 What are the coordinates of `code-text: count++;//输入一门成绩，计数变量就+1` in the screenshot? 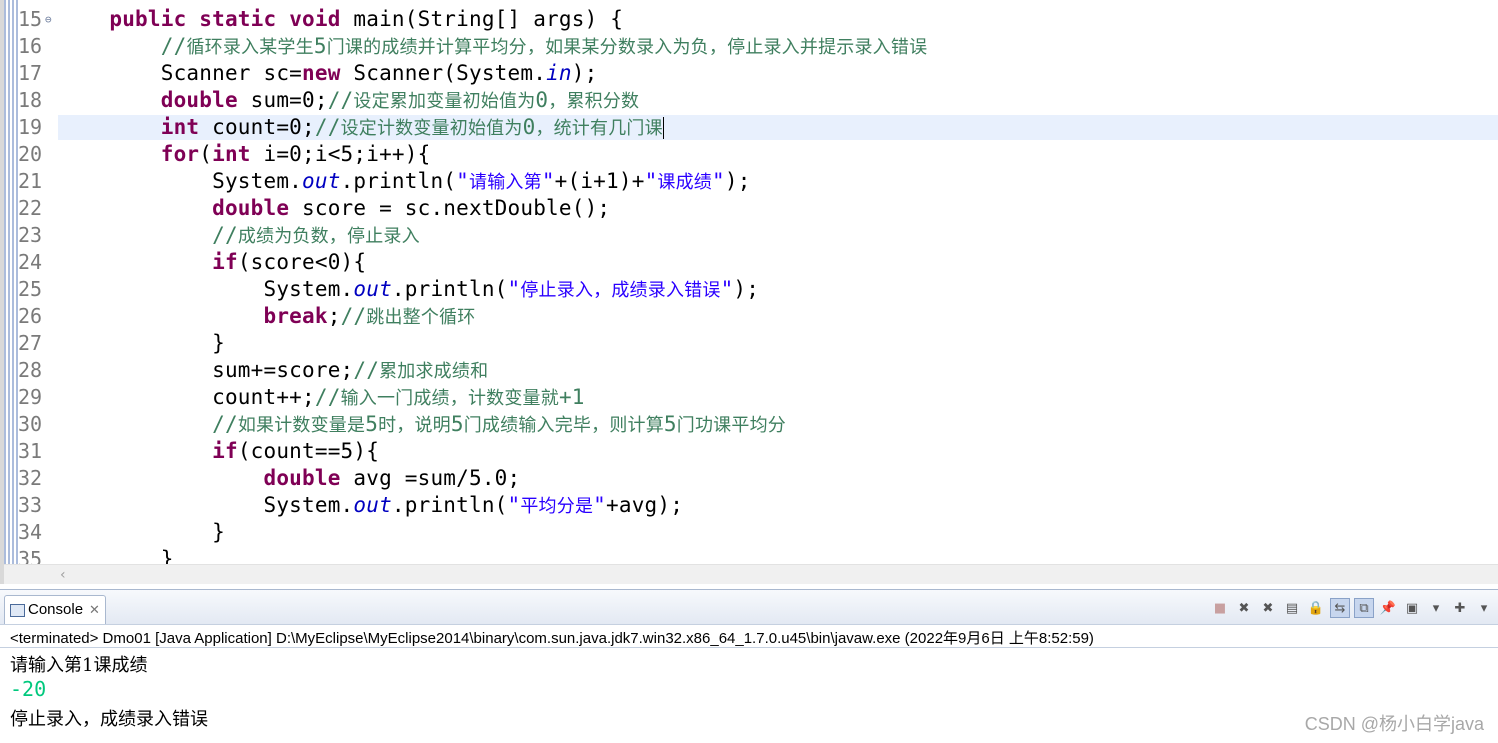 It's located at (321, 397).